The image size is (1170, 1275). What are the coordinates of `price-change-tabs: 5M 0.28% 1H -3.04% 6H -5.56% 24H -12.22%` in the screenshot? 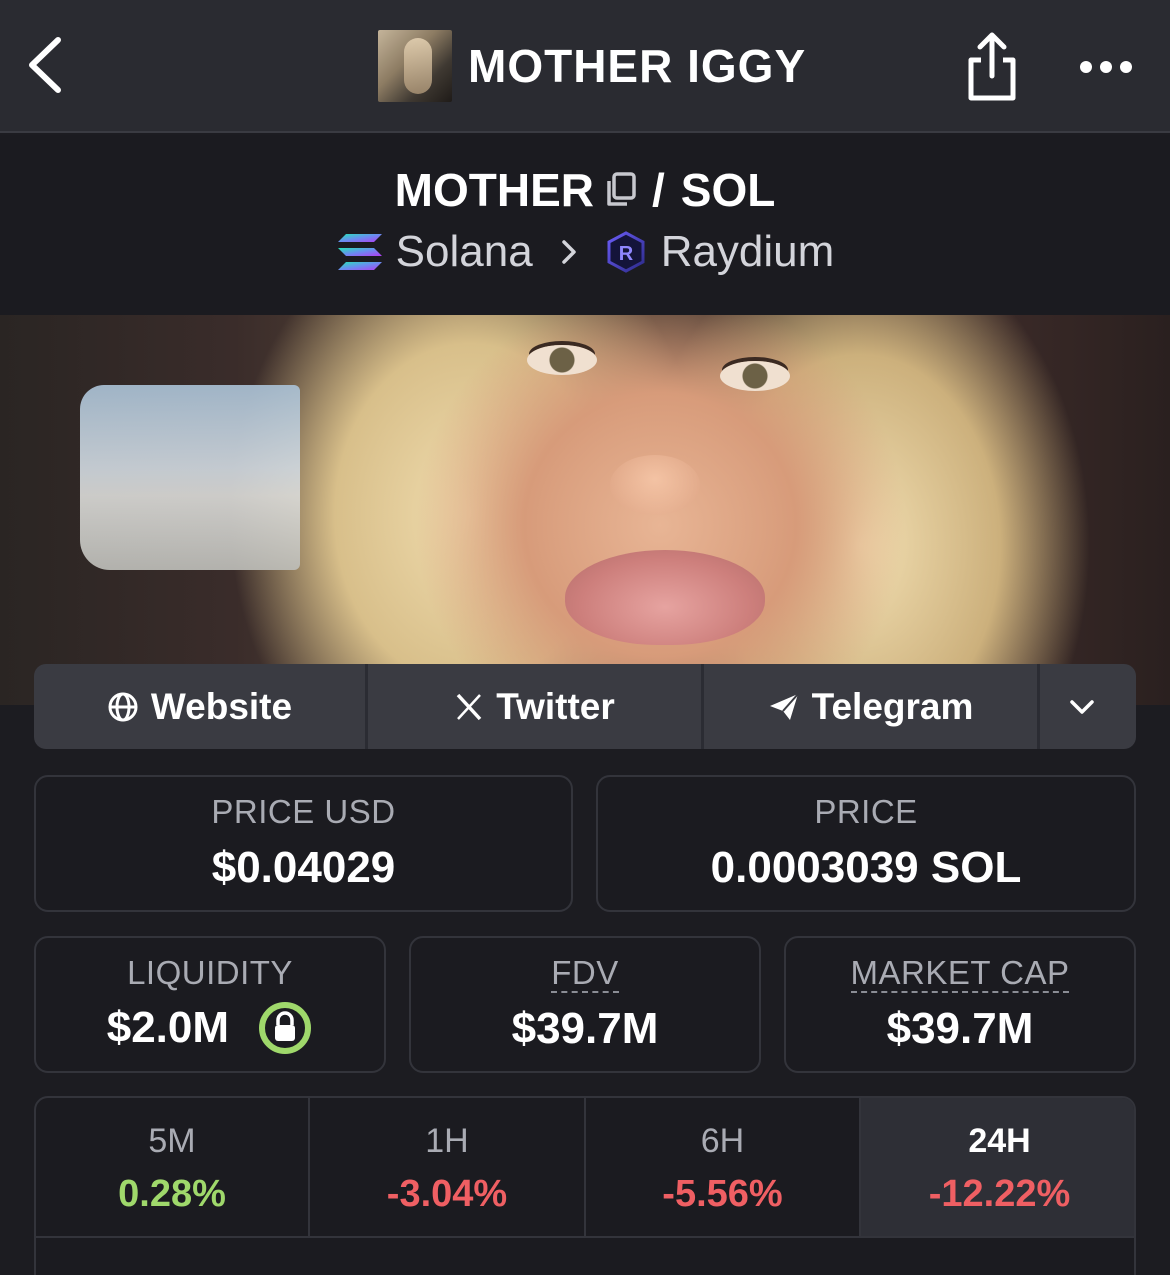 It's located at (585, 1185).